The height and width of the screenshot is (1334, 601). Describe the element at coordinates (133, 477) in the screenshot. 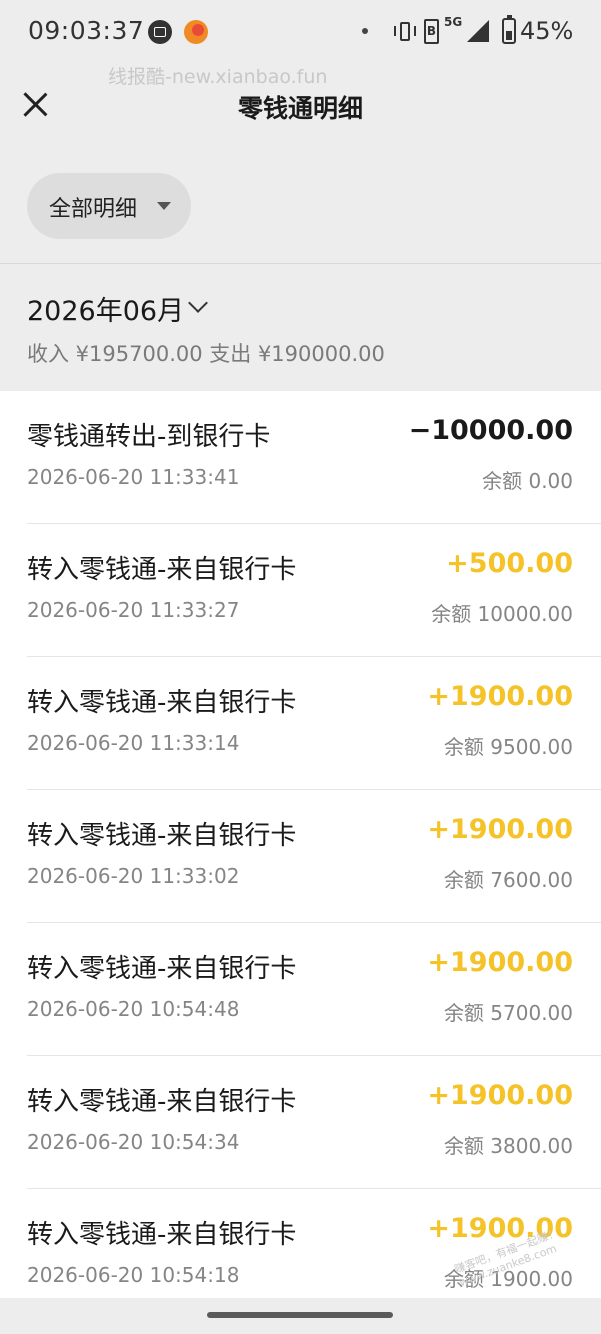

I see `transaction-time: 2026-06-20 11:33:41` at that location.